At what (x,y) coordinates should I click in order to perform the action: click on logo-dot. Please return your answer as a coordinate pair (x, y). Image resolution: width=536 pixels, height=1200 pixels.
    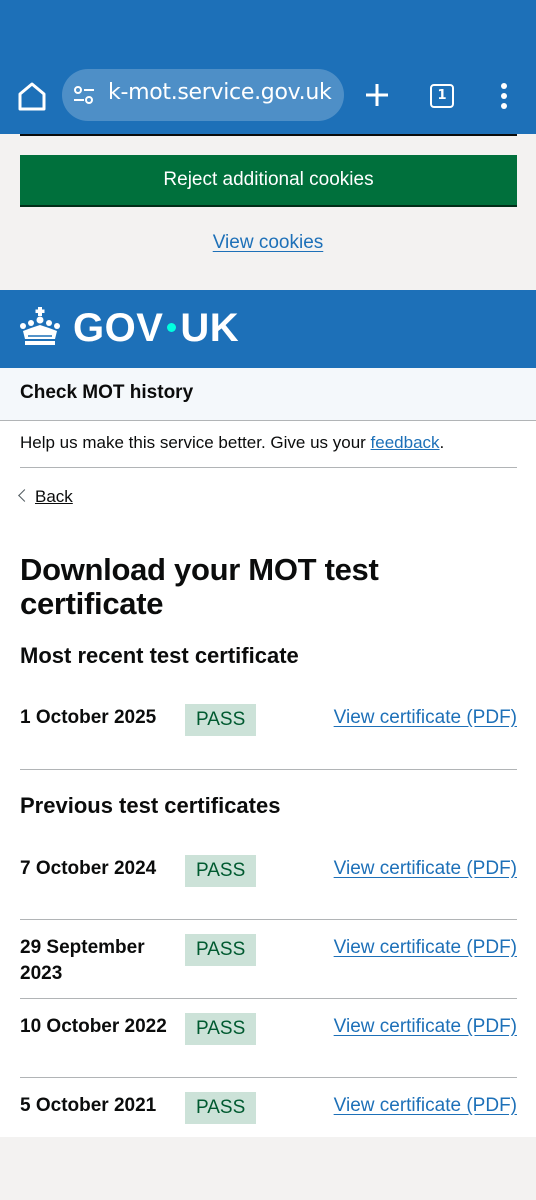
    Looking at the image, I should click on (172, 327).